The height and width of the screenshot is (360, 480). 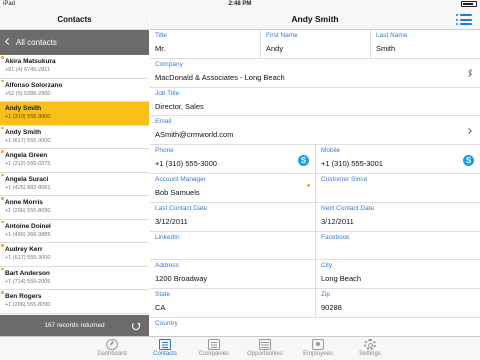 What do you see at coordinates (27, 273) in the screenshot?
I see `contact-name: Bart Anderson` at bounding box center [27, 273].